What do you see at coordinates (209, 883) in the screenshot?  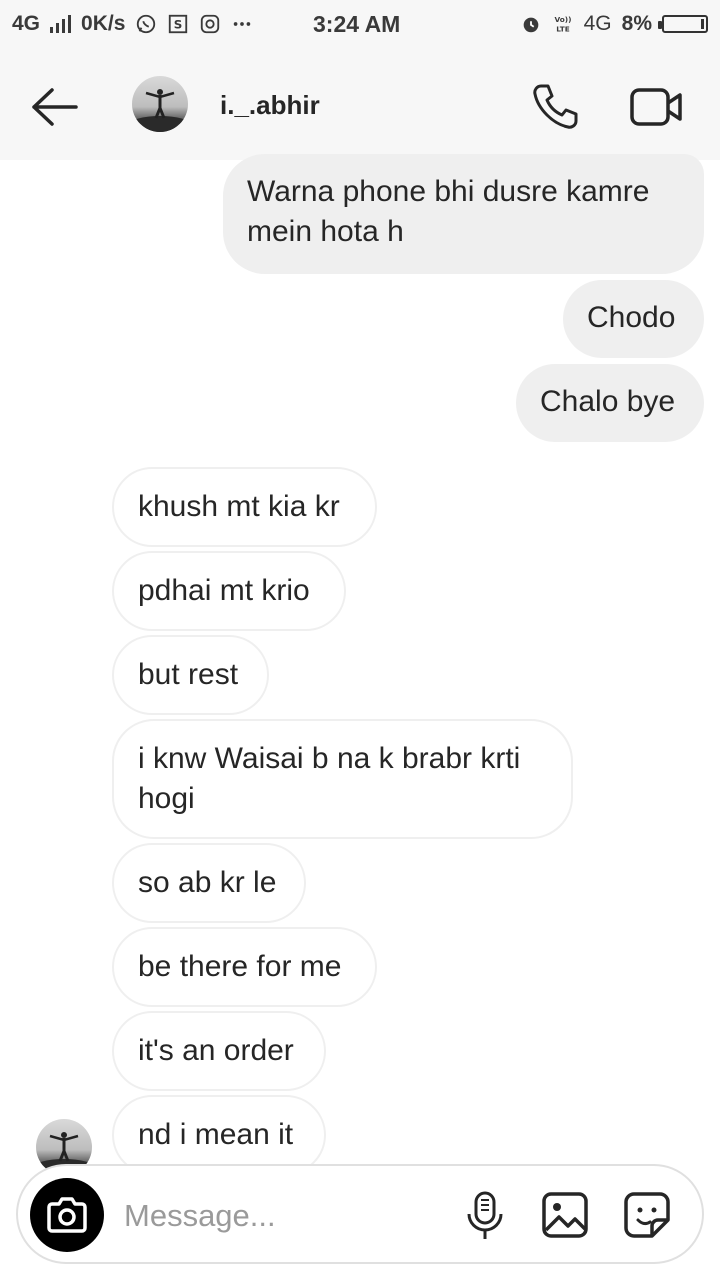 I see `message-received: so ab kr le` at bounding box center [209, 883].